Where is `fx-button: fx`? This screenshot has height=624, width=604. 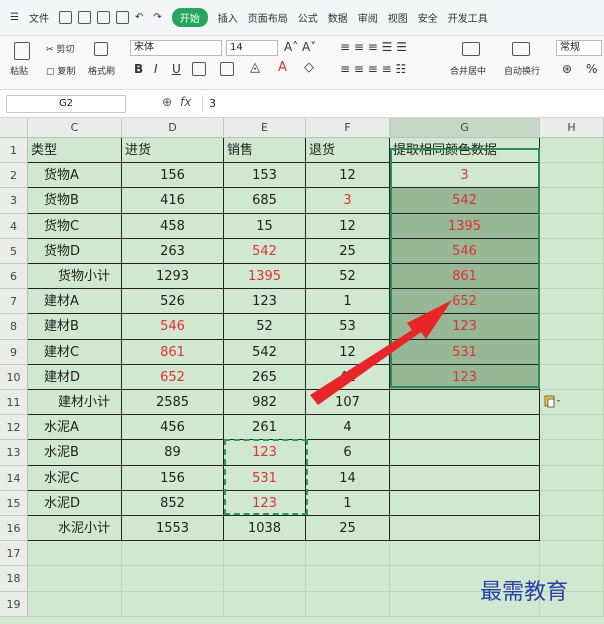
fx-button: fx is located at coordinates (185, 102).